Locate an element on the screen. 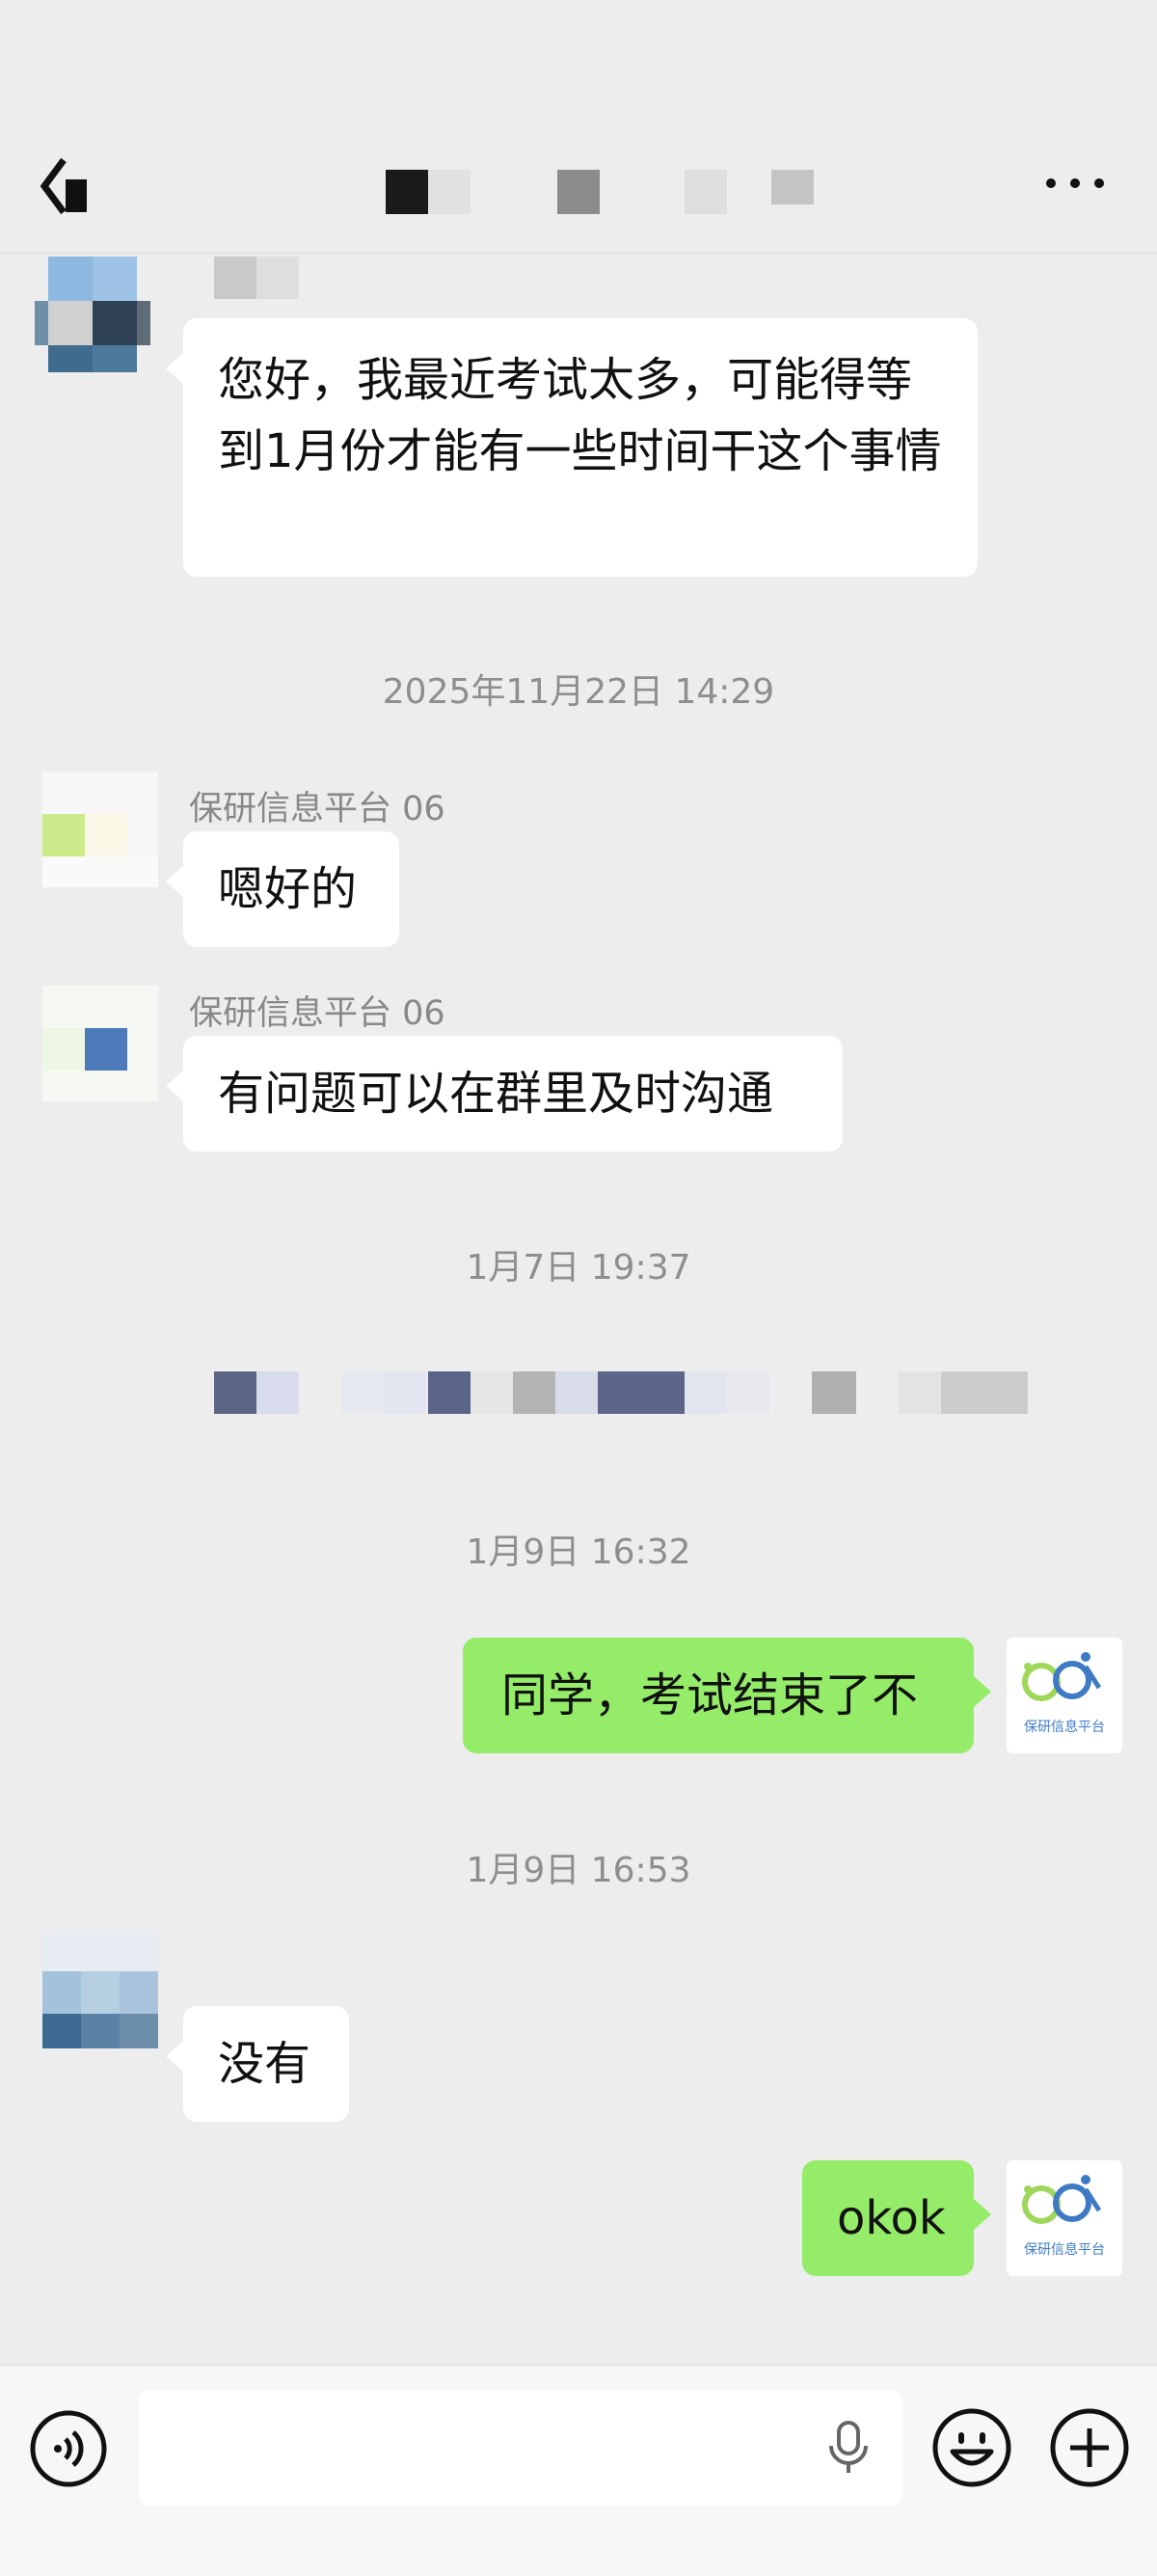 Image resolution: width=1157 pixels, height=2576 pixels. more-icon is located at coordinates (1075, 183).